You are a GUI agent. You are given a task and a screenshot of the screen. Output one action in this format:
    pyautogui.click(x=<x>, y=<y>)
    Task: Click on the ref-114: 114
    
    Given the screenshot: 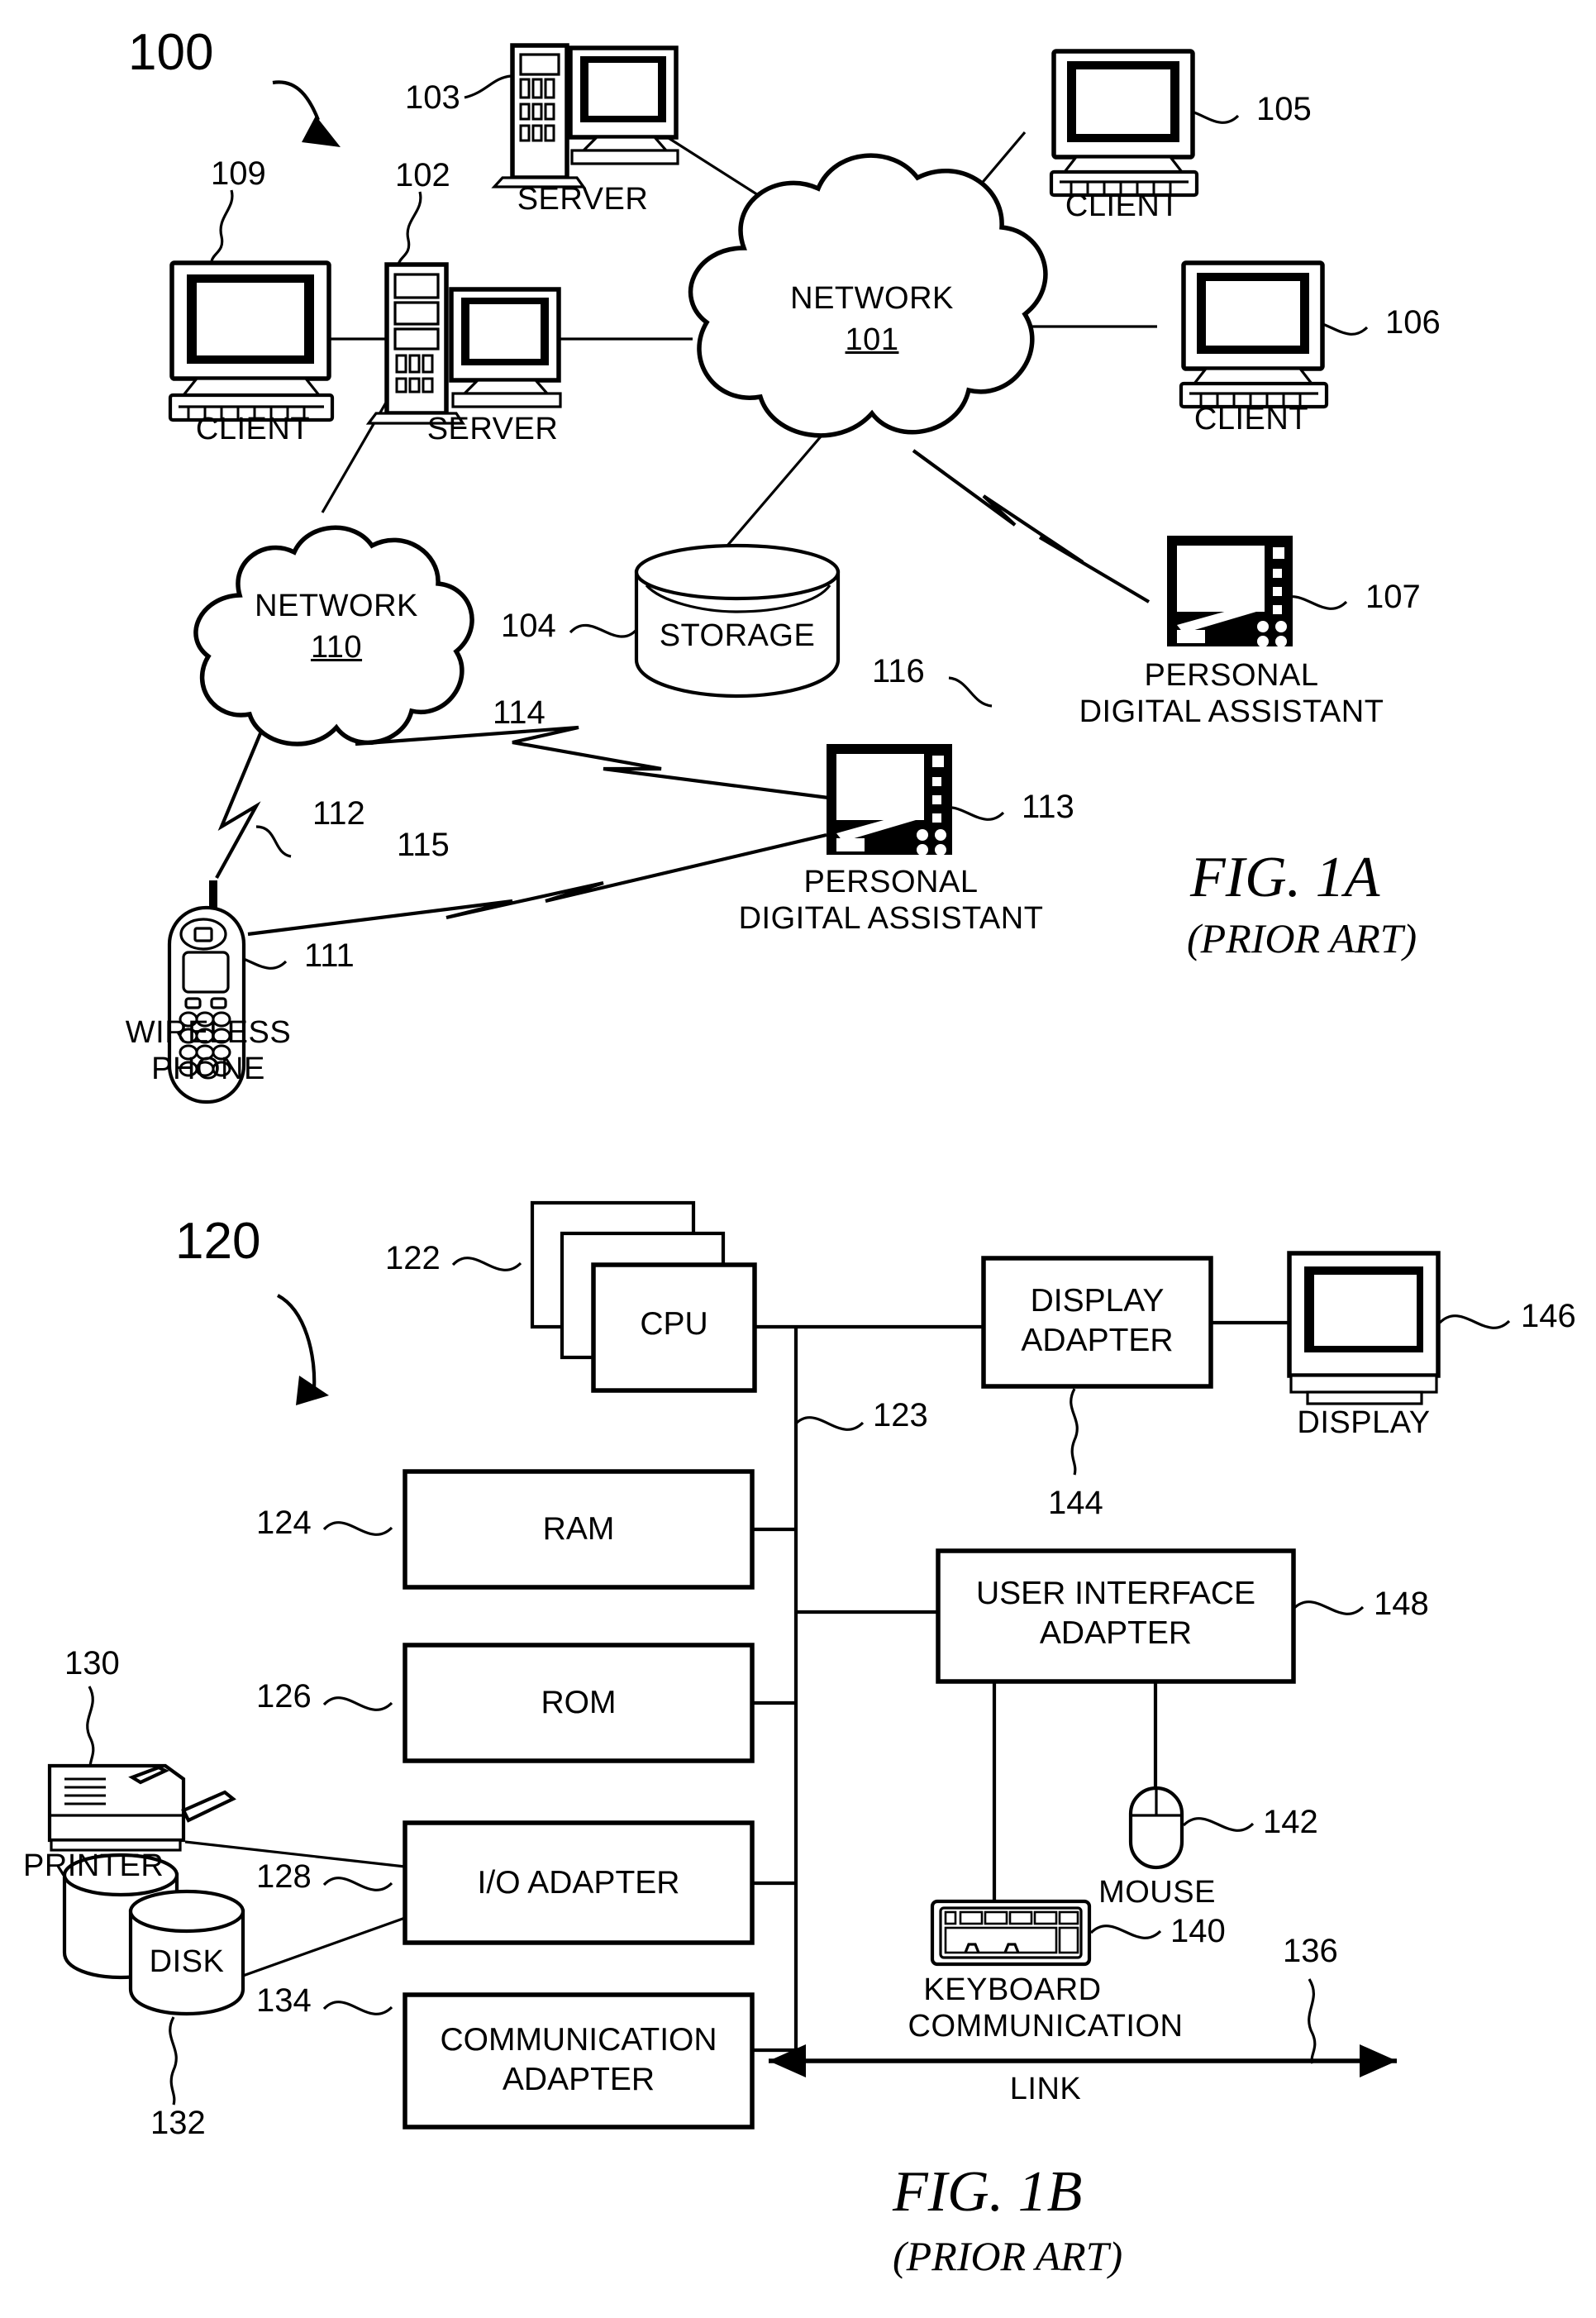 What is the action you would take?
    pyautogui.click(x=519, y=712)
    